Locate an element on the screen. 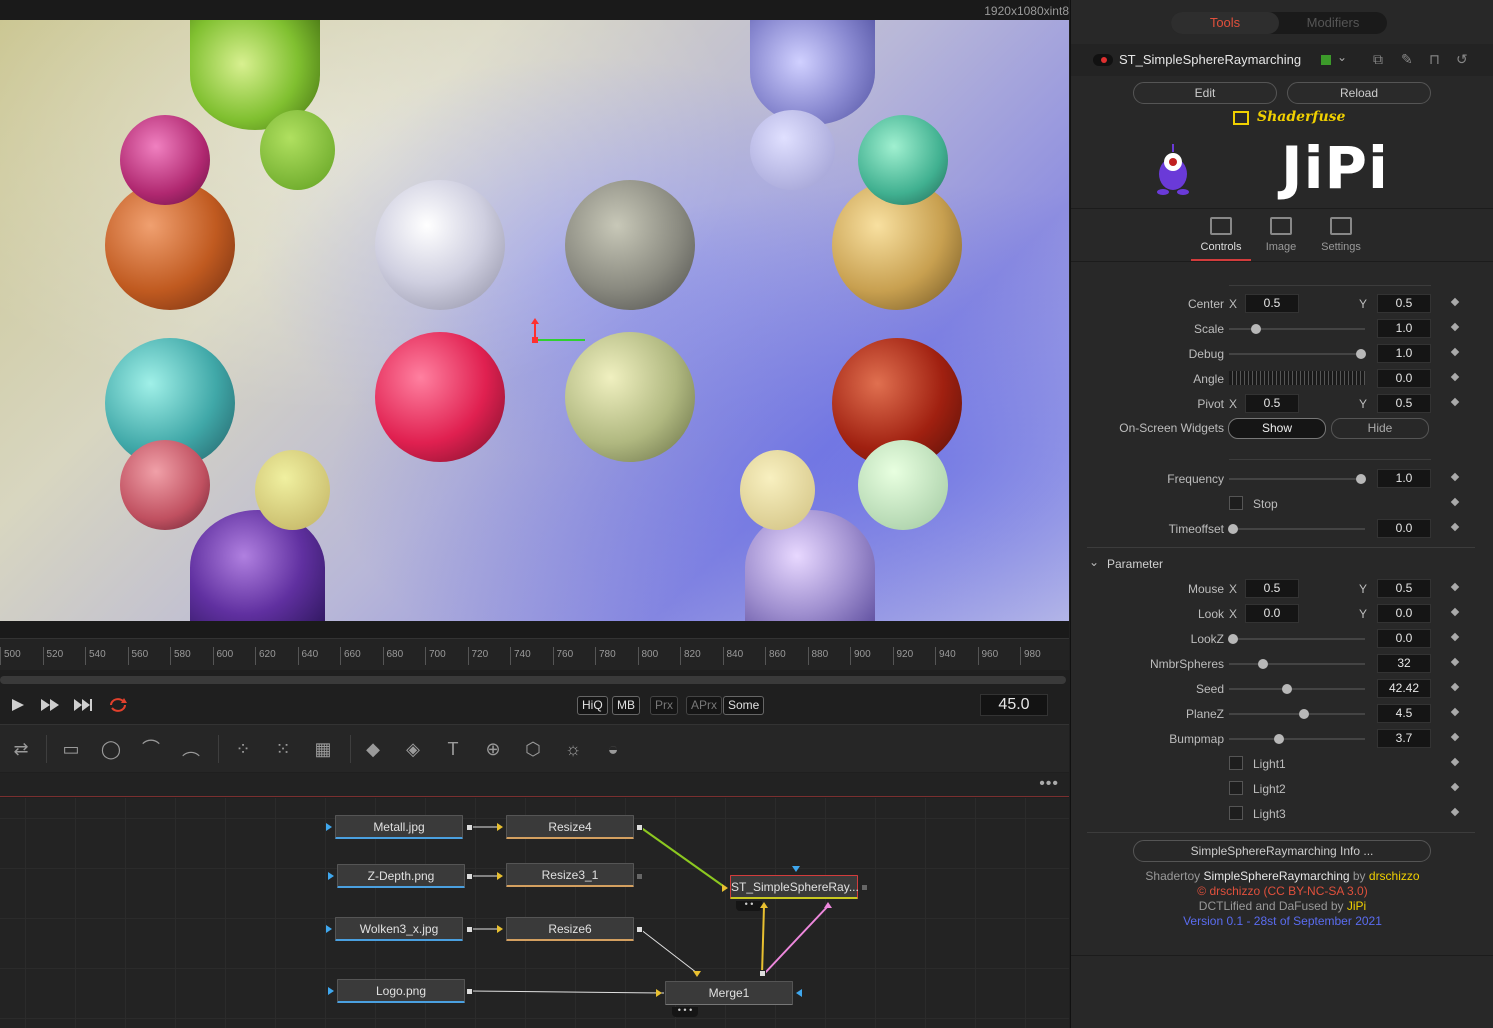 Image resolution: width=1493 pixels, height=1028 pixels. node-metall: Metall.jpg is located at coordinates (399, 827).